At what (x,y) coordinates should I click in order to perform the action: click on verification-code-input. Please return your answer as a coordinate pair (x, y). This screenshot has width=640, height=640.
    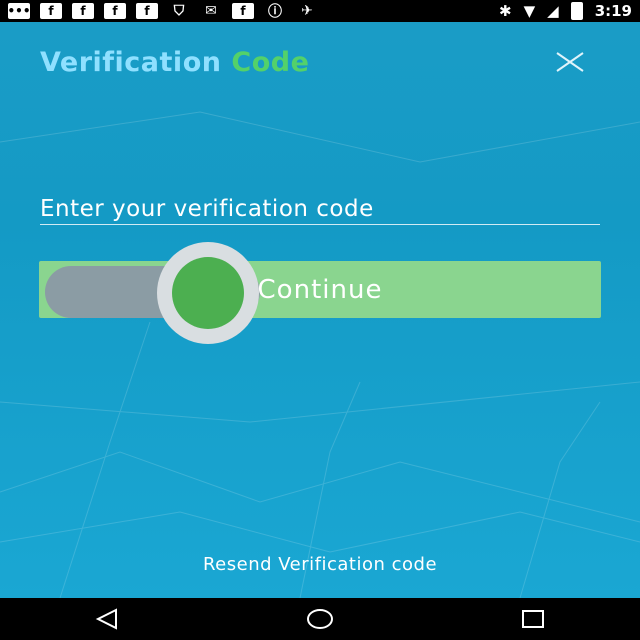
    Looking at the image, I should click on (320, 209).